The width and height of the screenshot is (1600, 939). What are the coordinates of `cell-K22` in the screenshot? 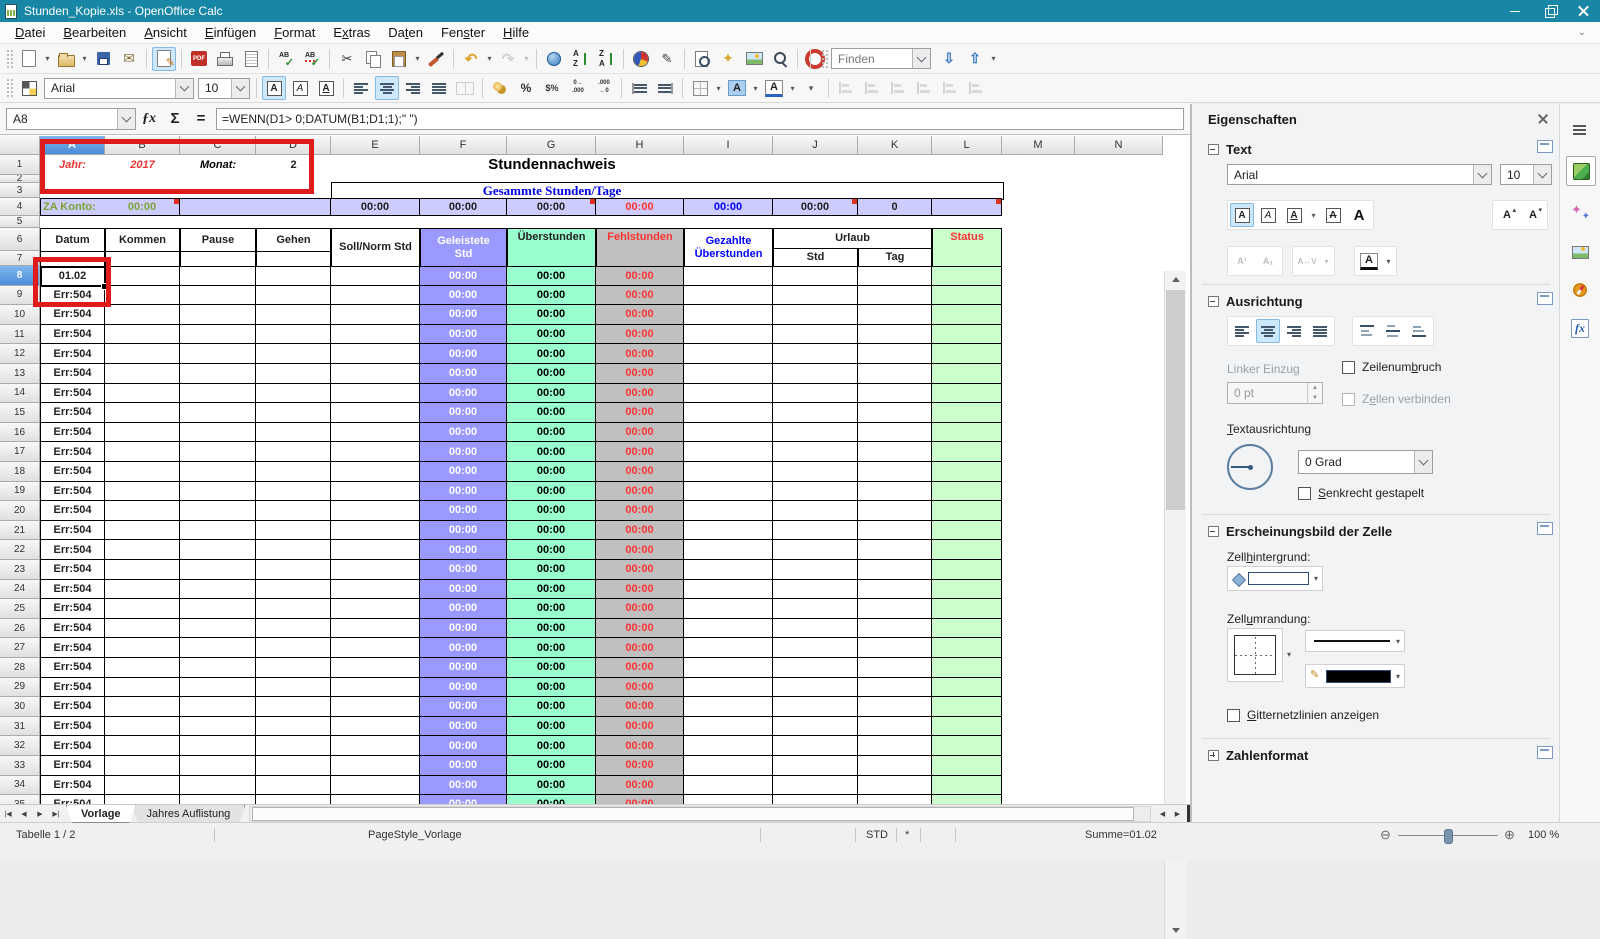 It's located at (895, 550).